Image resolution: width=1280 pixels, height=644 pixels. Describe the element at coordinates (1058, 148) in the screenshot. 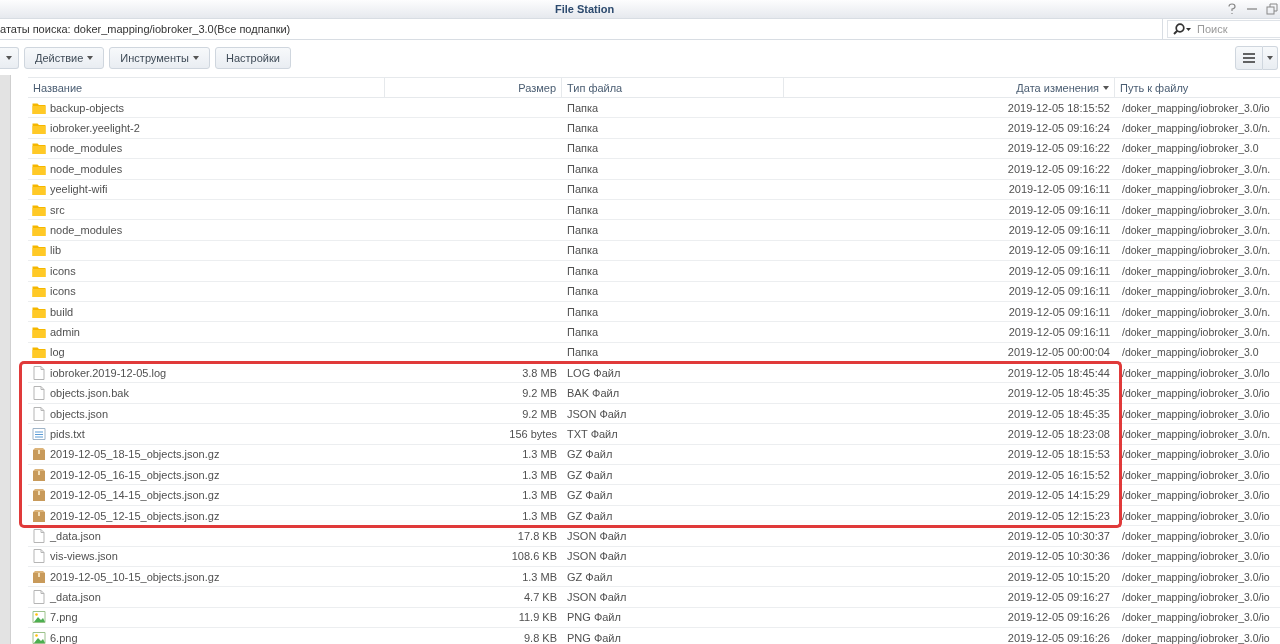

I see `modified-date: 2019-12-05 09:16:22` at that location.